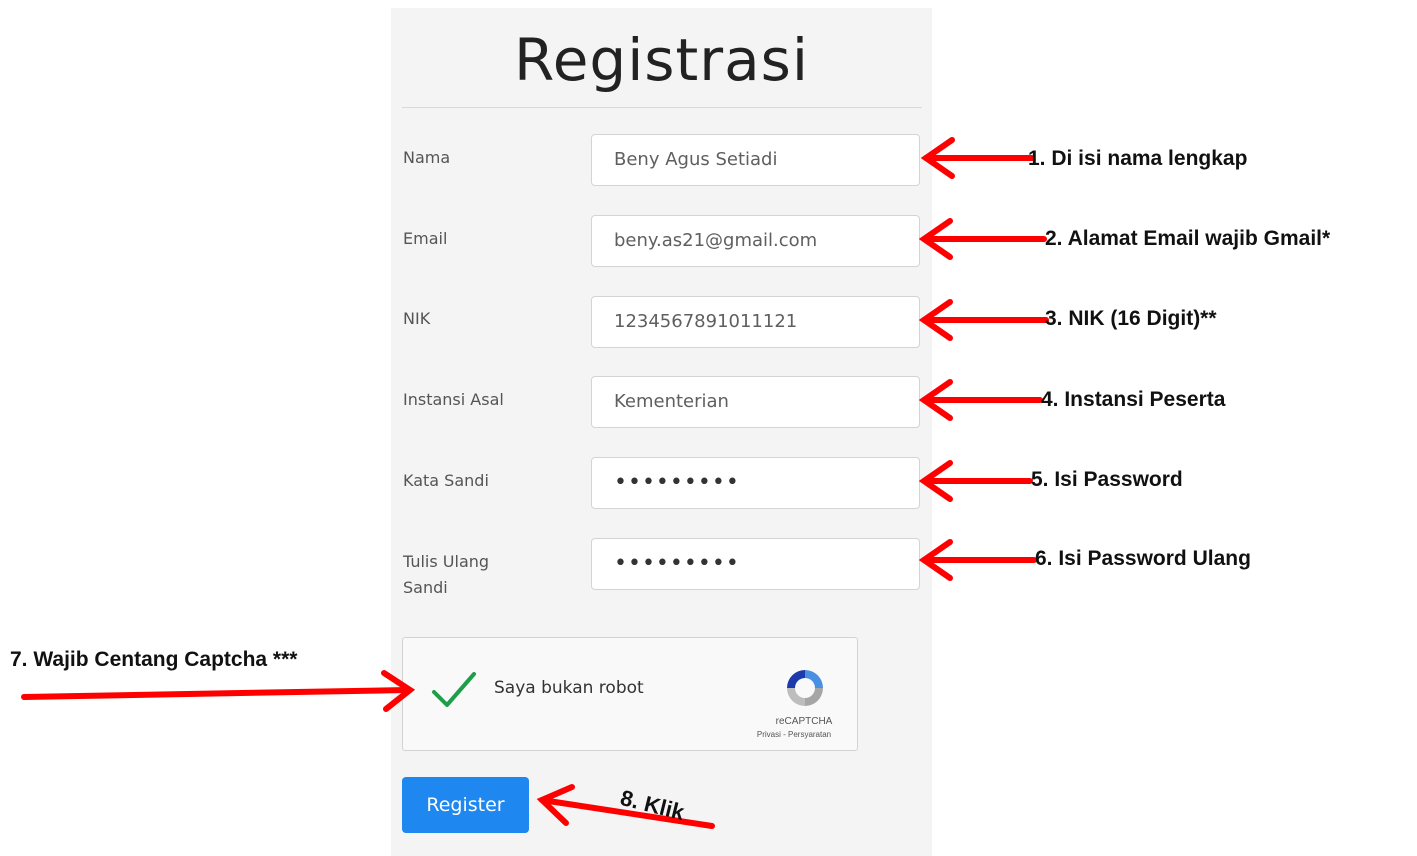 Image resolution: width=1417 pixels, height=856 pixels. I want to click on confirm-password-label: Tulis Ulang Sandi, so click(446, 574).